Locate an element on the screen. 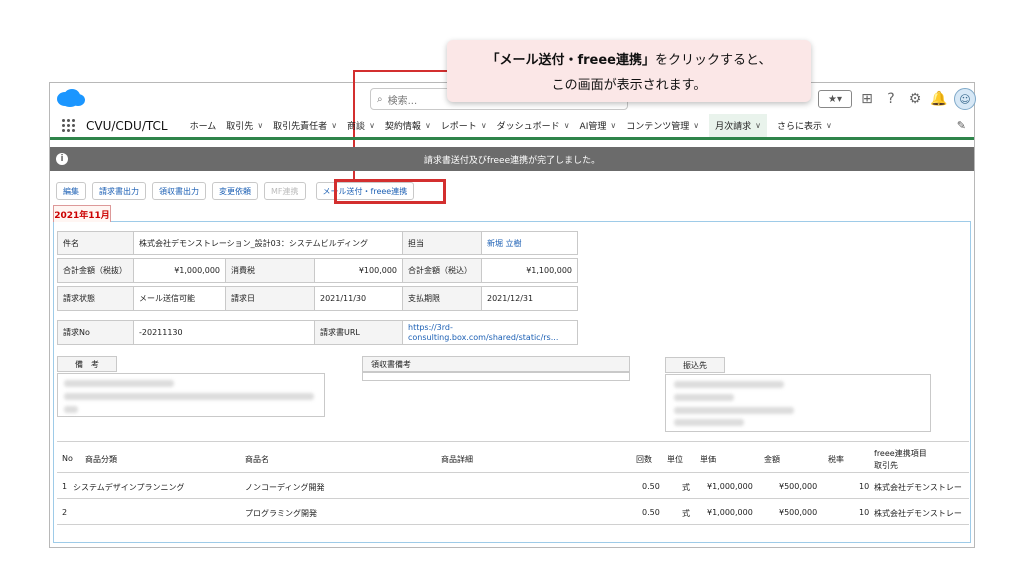  cell-product: プログラミング開発 is located at coordinates (281, 513).